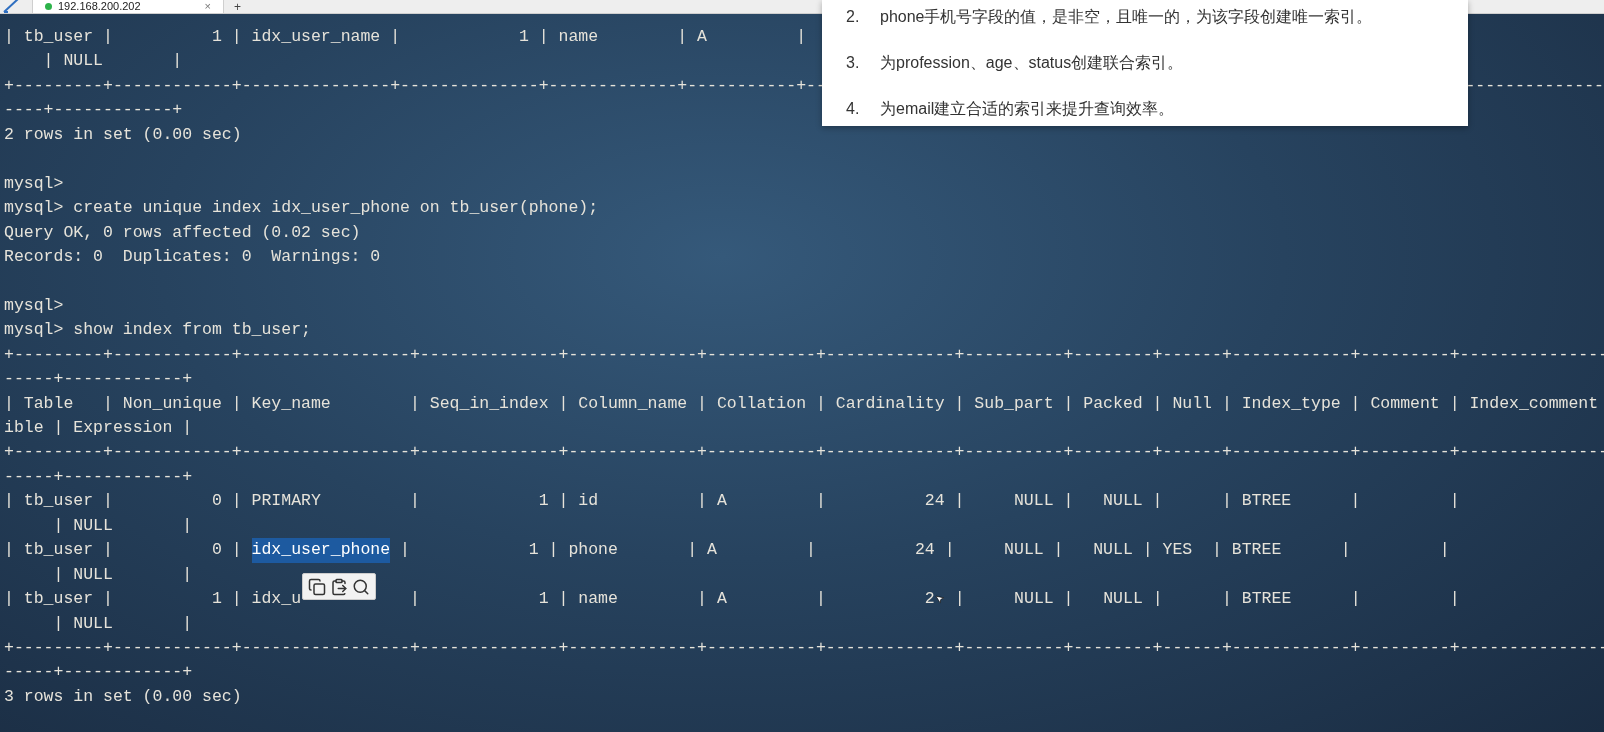 This screenshot has height=732, width=1604. Describe the element at coordinates (1206, 599) in the screenshot. I see `terminal-line: | NULL | NULL | | BTREE | |` at that location.